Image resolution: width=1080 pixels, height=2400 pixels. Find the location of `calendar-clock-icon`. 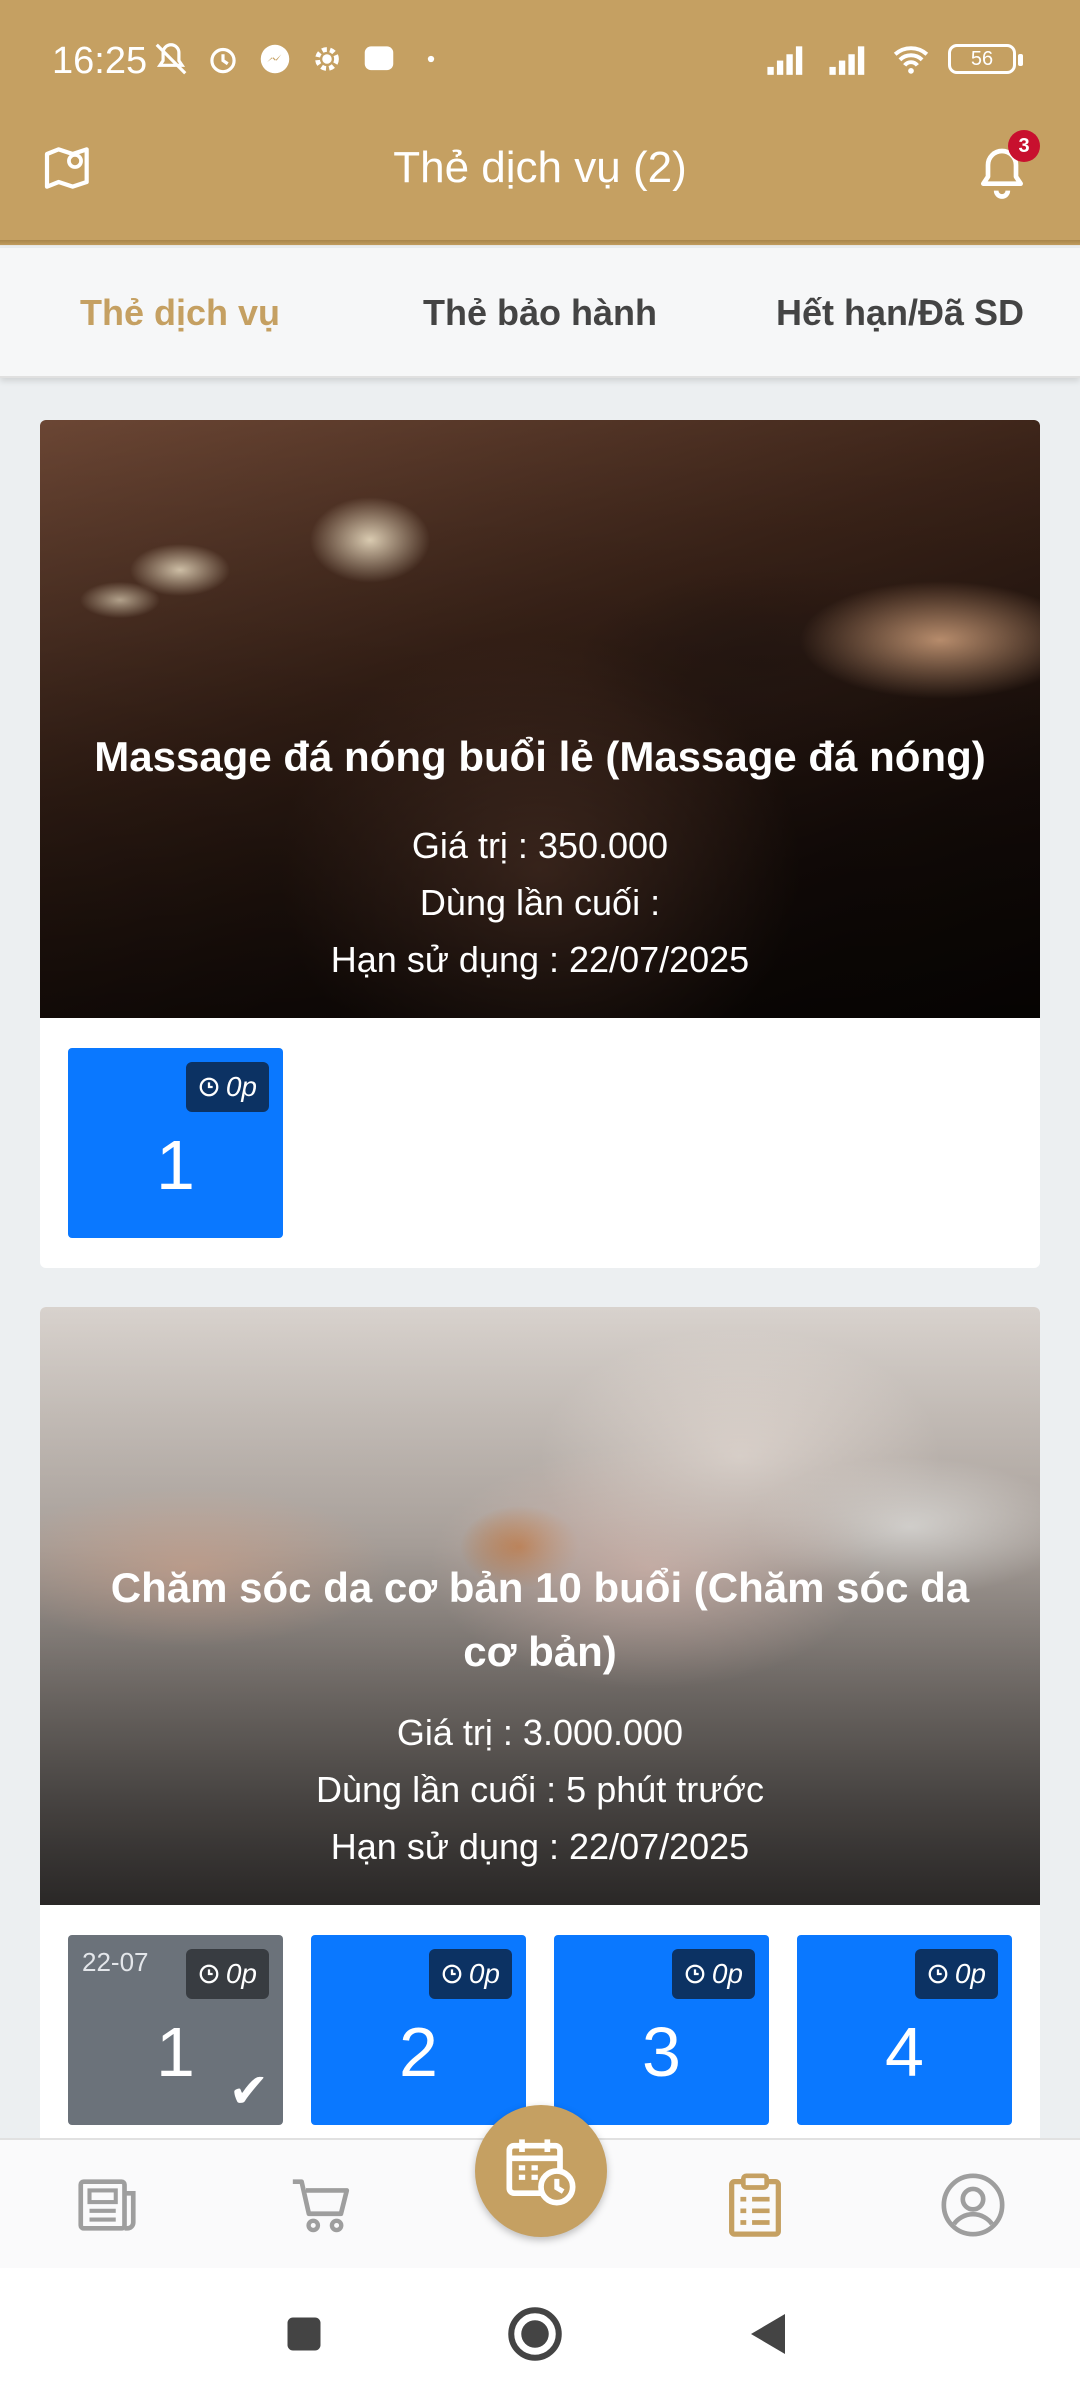

calendar-clock-icon is located at coordinates (541, 2172).